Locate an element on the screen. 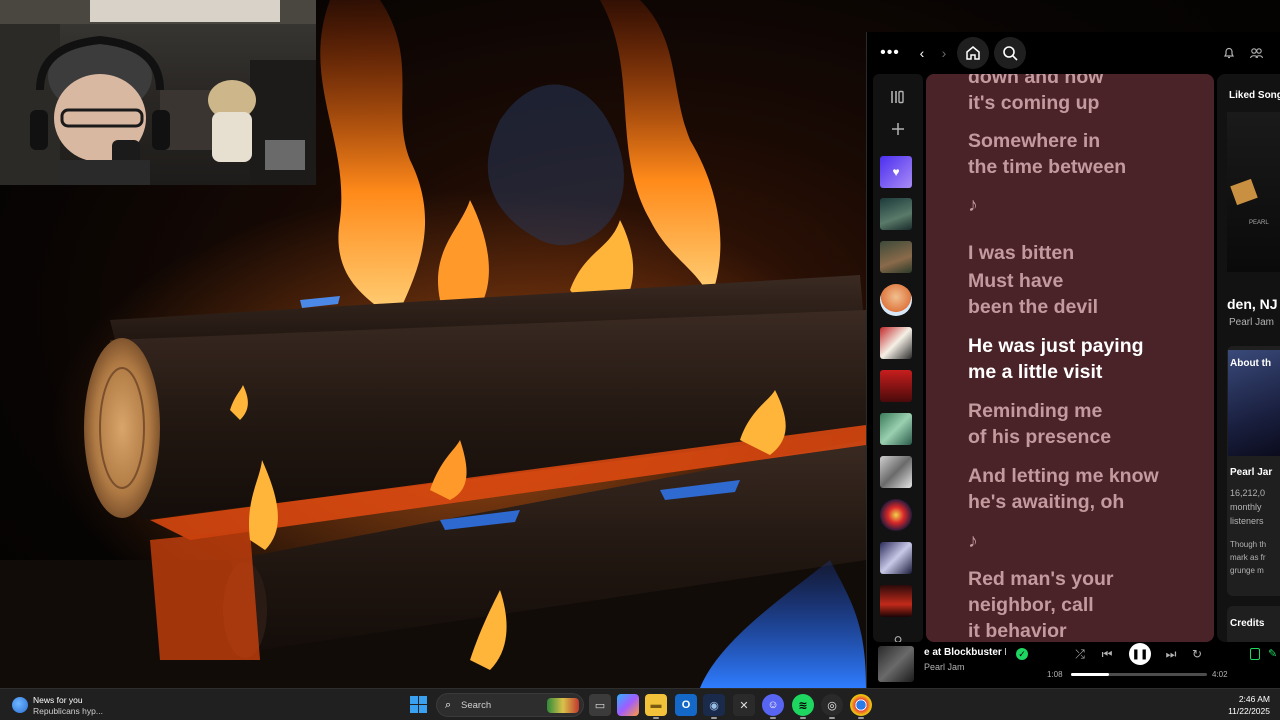 This screenshot has width=1280, height=720. forward-button: › is located at coordinates (944, 53).